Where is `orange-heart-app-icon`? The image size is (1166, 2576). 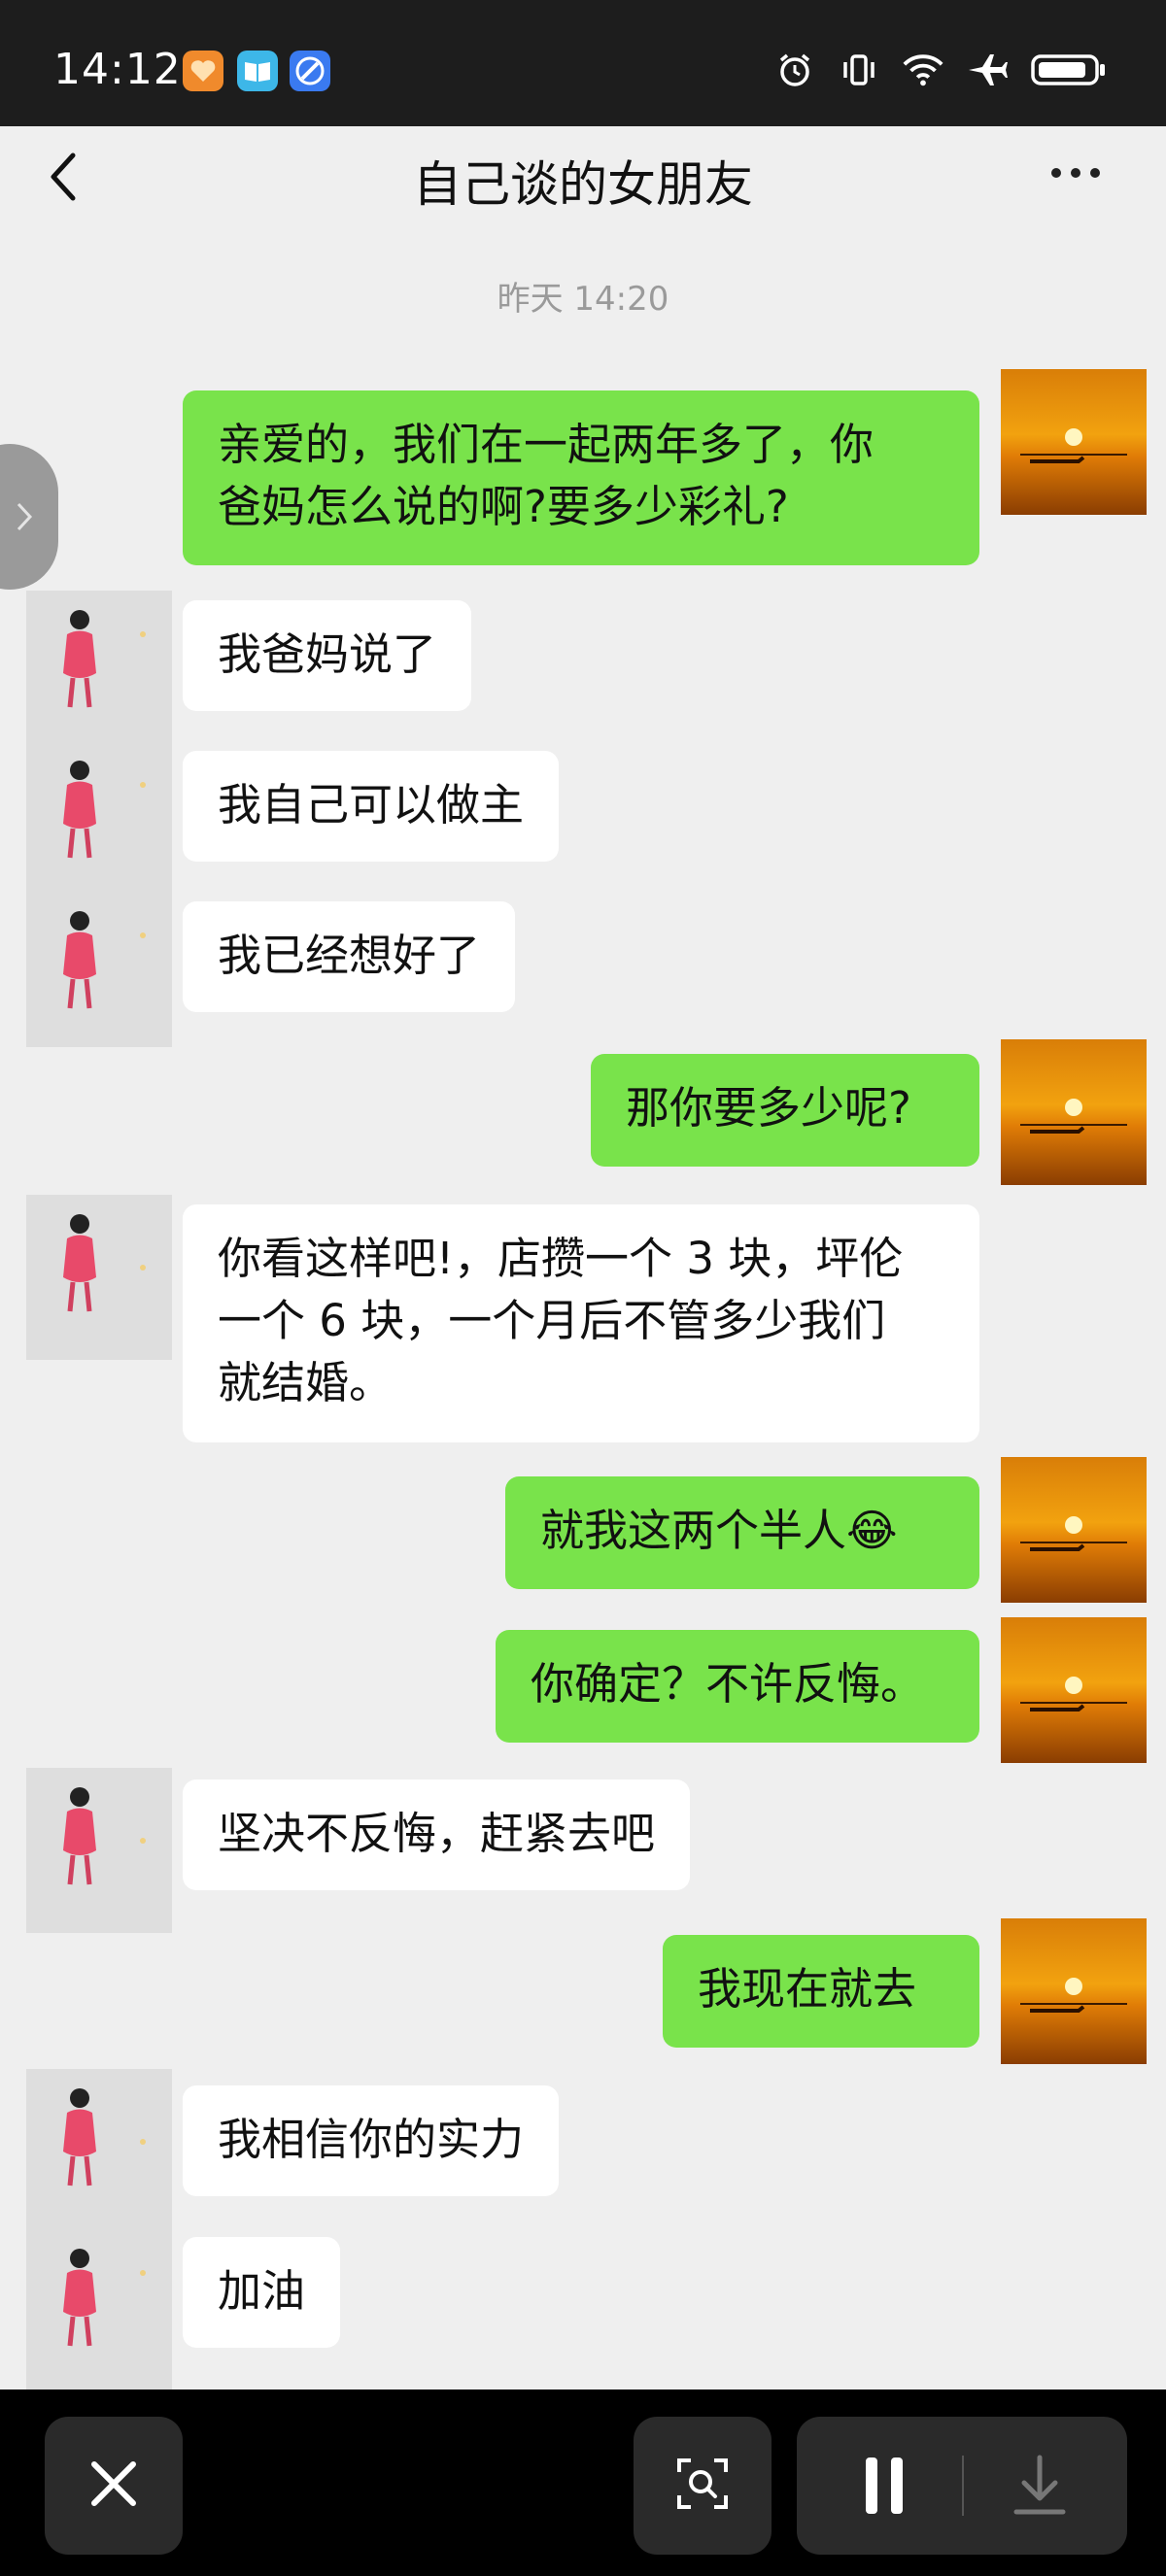 orange-heart-app-icon is located at coordinates (203, 71).